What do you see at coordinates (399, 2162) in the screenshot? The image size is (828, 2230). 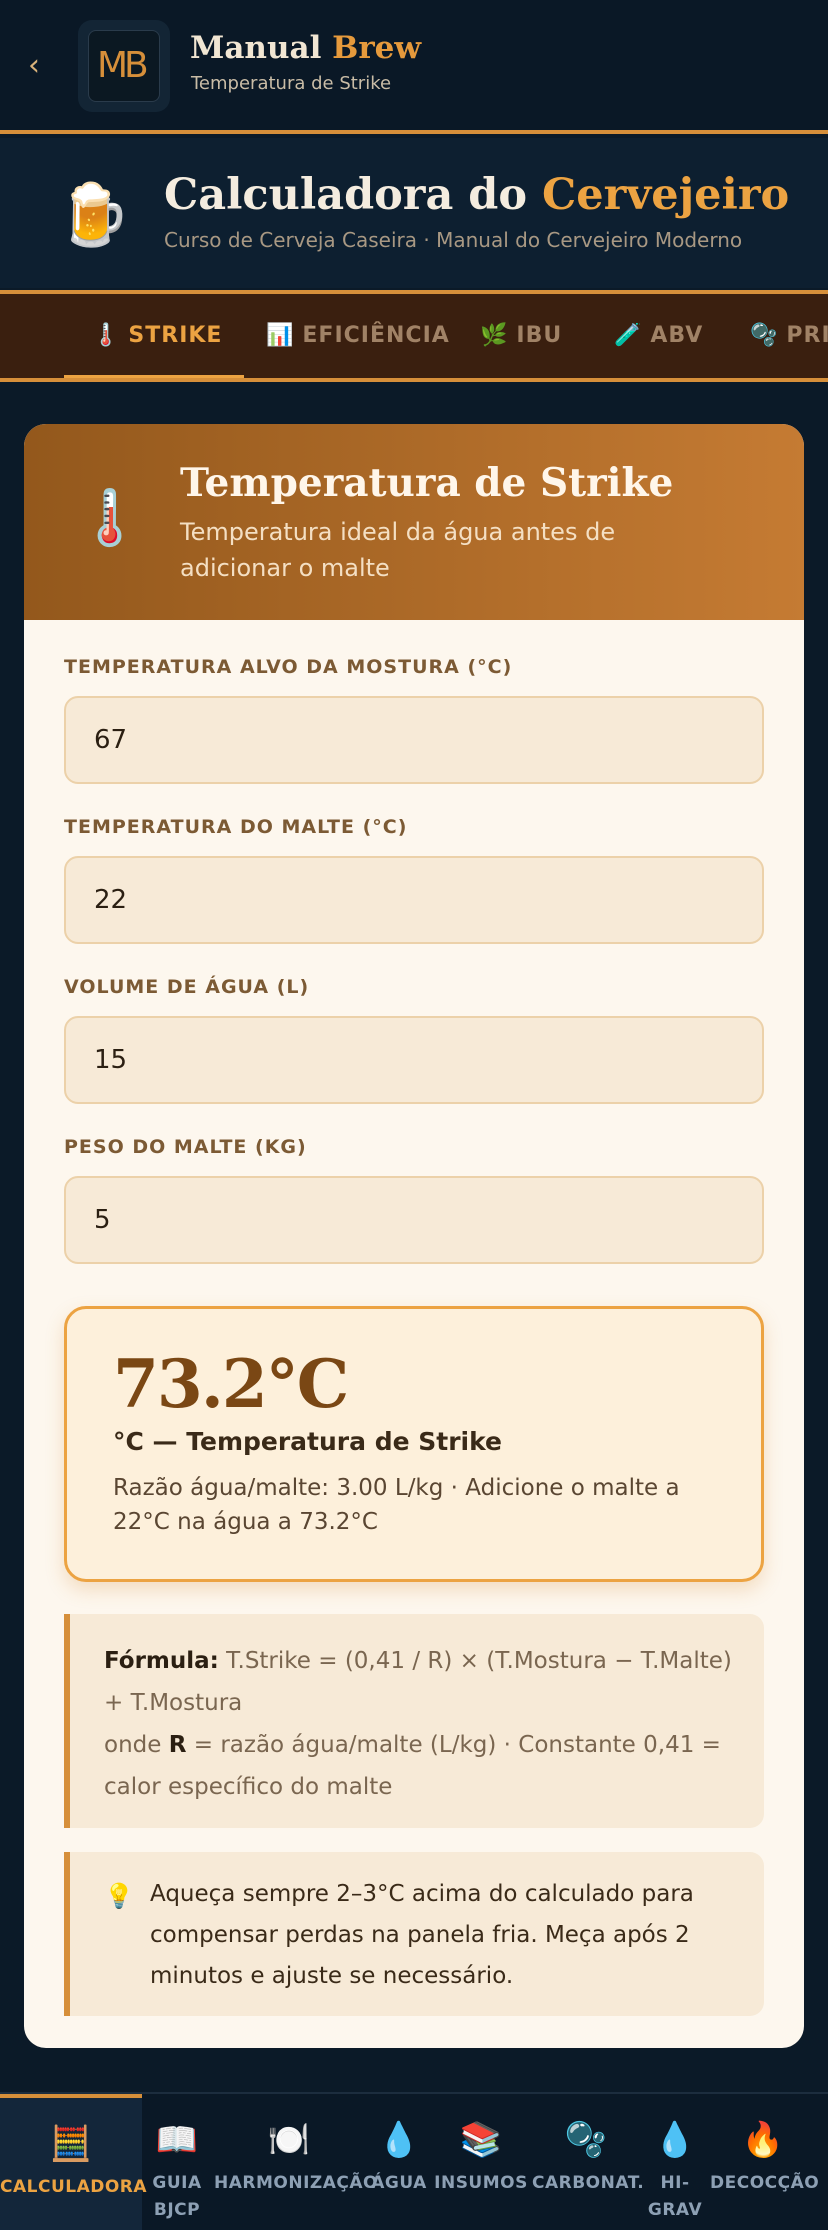 I see `nav-agua: 💧 ÁGUA` at bounding box center [399, 2162].